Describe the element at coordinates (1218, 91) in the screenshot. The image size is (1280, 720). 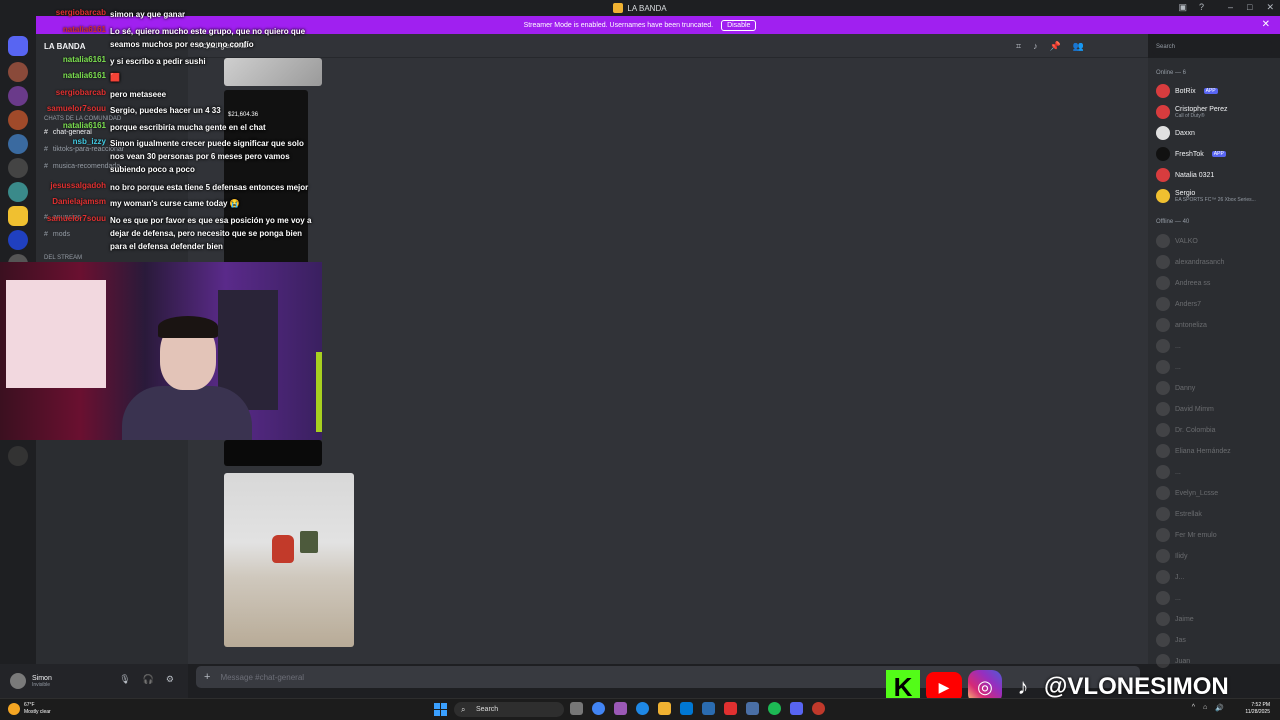
I see `member-online: BotRix APP` at that location.